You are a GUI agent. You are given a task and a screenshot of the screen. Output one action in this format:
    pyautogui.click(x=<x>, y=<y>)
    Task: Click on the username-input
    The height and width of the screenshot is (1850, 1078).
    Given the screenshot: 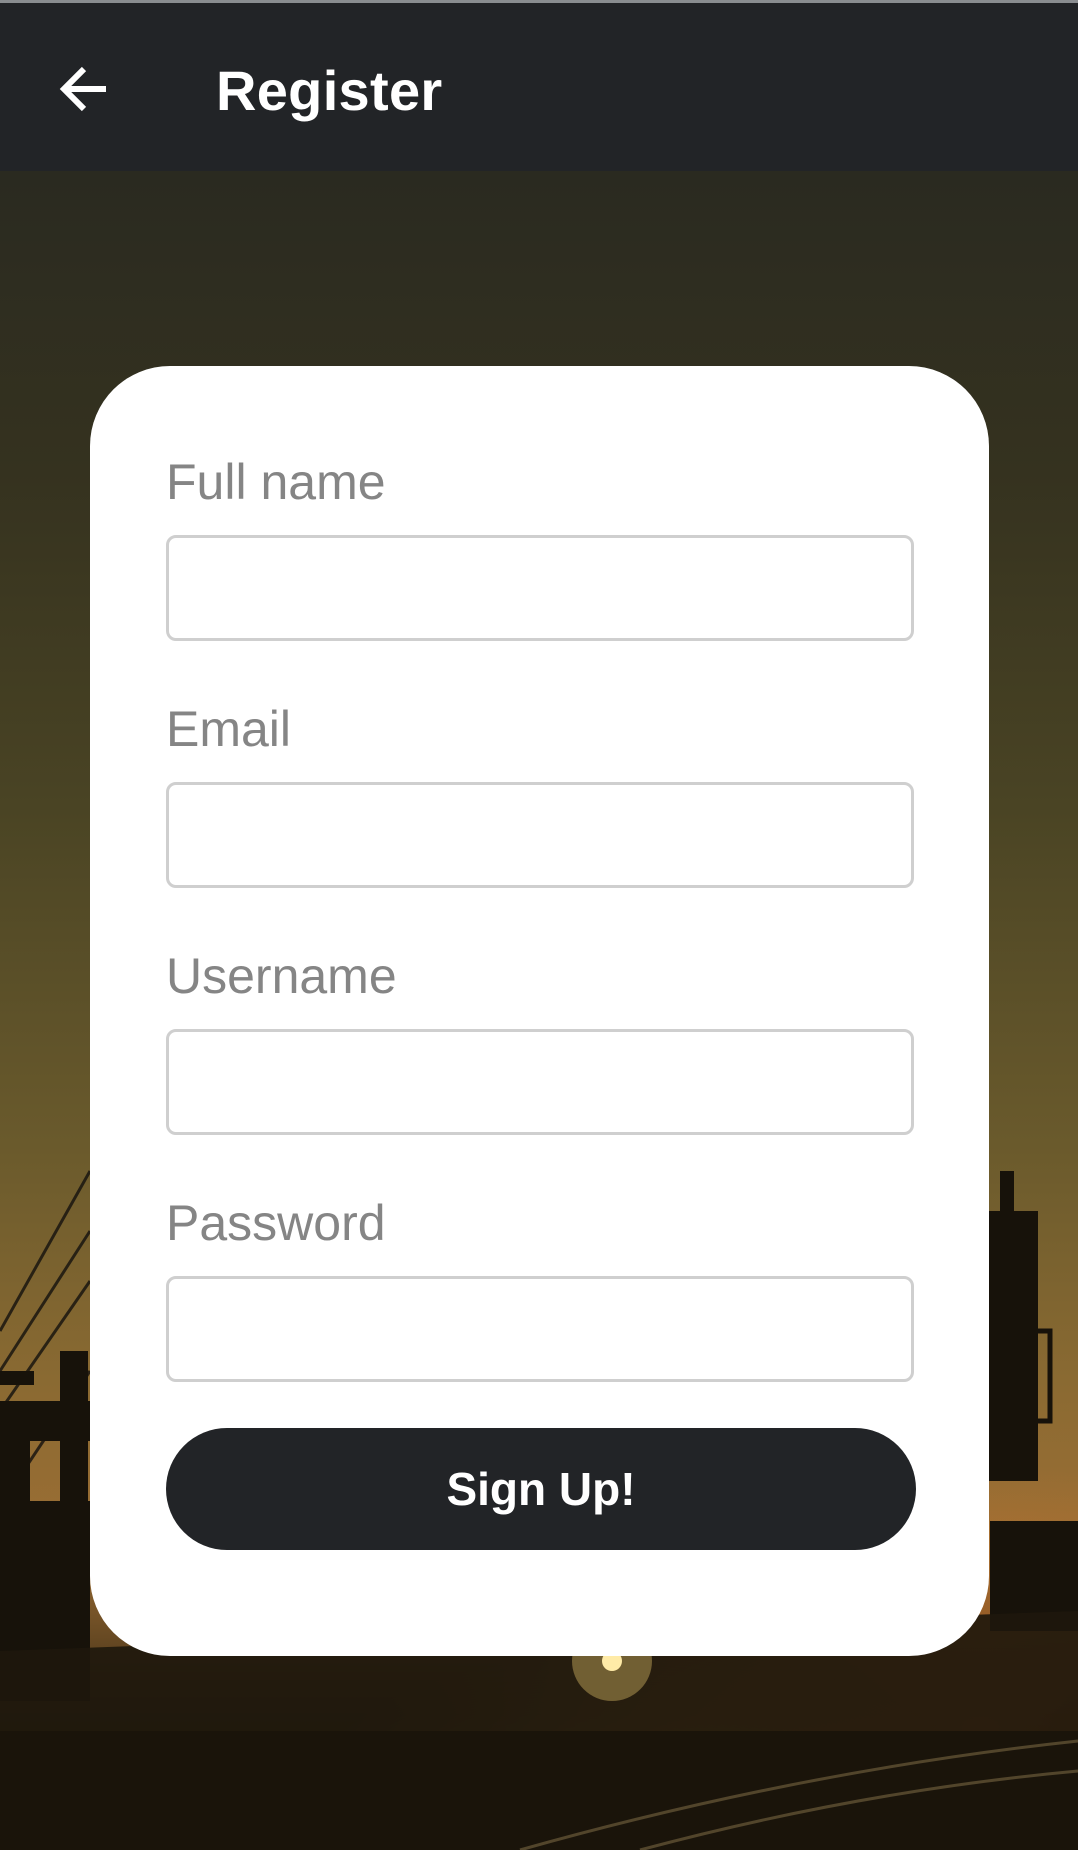 What is the action you would take?
    pyautogui.click(x=540, y=1082)
    